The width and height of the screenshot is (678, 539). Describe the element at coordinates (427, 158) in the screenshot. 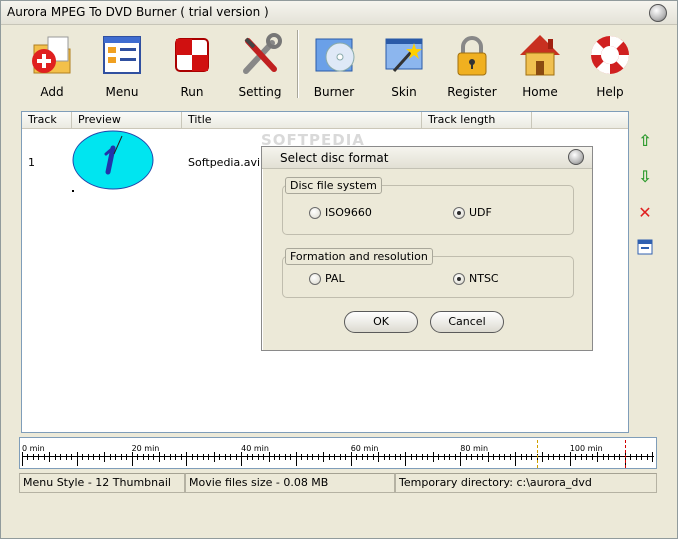

I see `dialog-title-bar: Select disc format` at that location.